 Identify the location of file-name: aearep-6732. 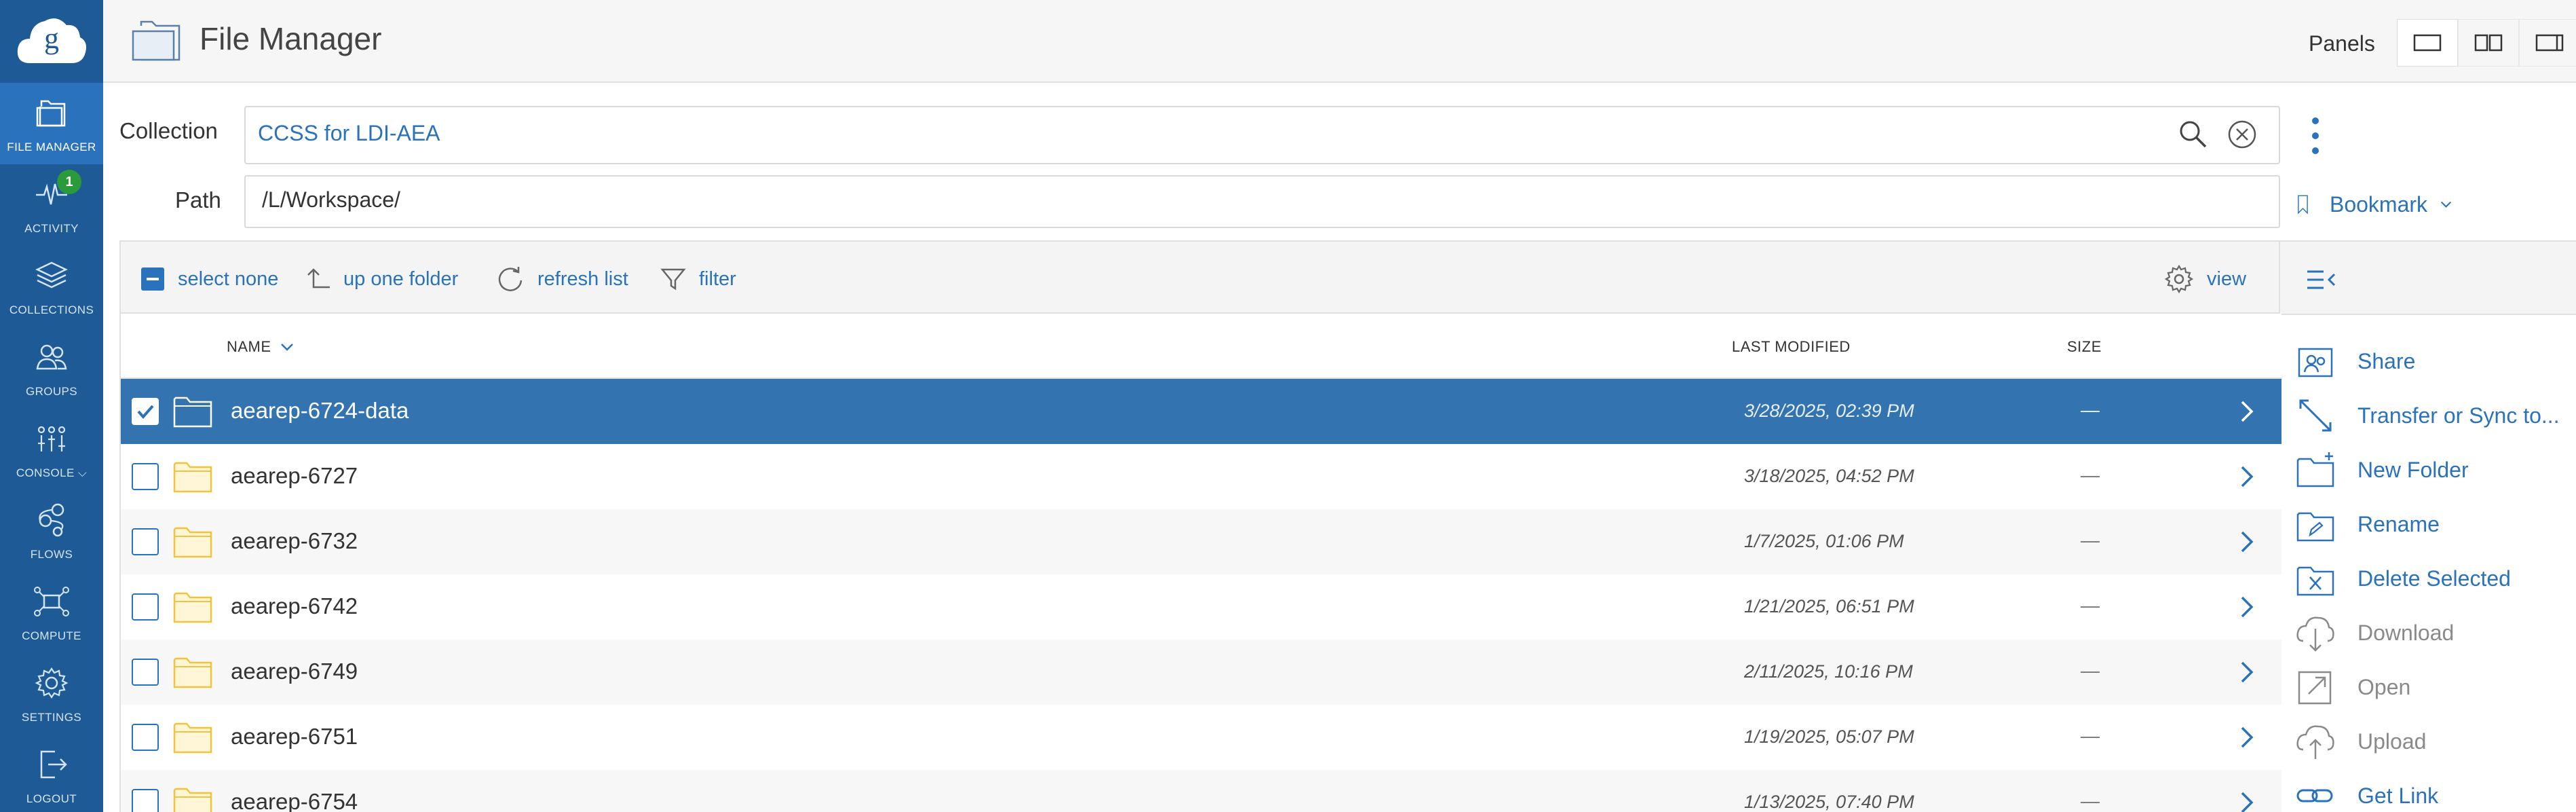
(294, 541).